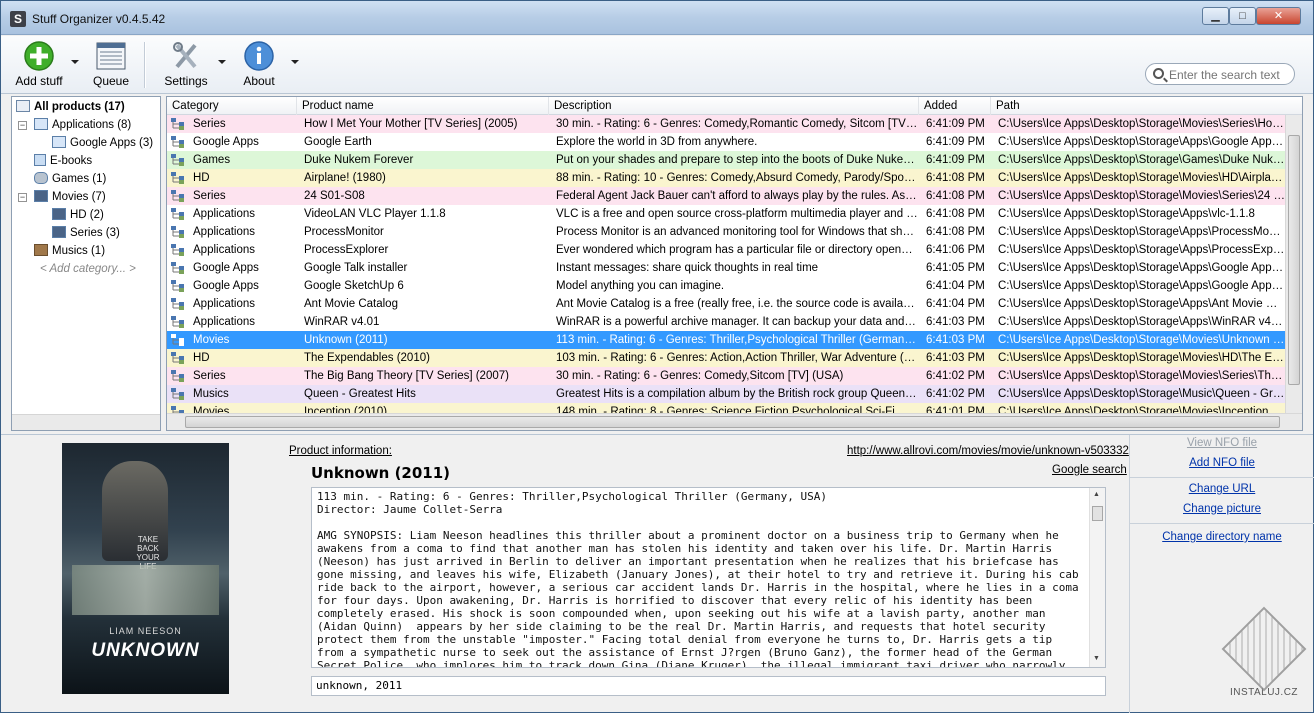  What do you see at coordinates (186, 65) in the screenshot?
I see `settings-button: Settings` at bounding box center [186, 65].